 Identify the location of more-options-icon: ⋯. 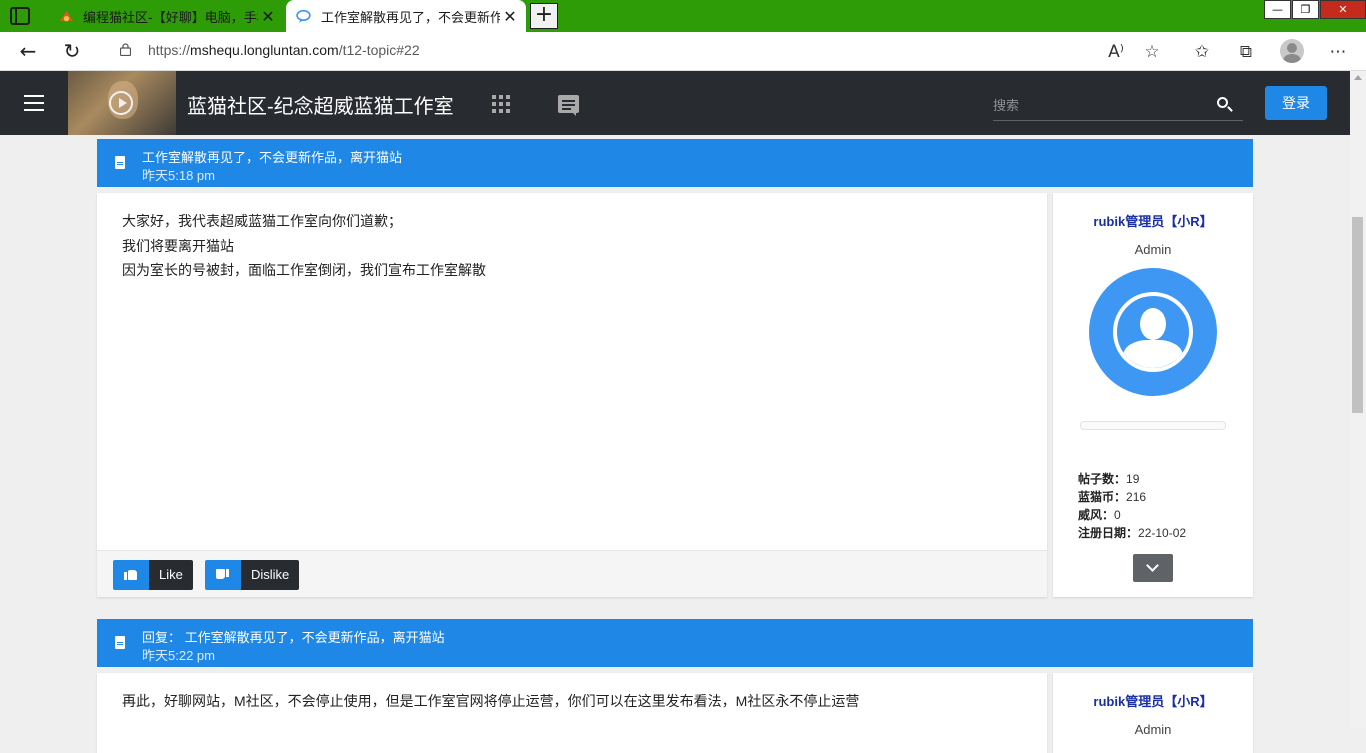
(1338, 52).